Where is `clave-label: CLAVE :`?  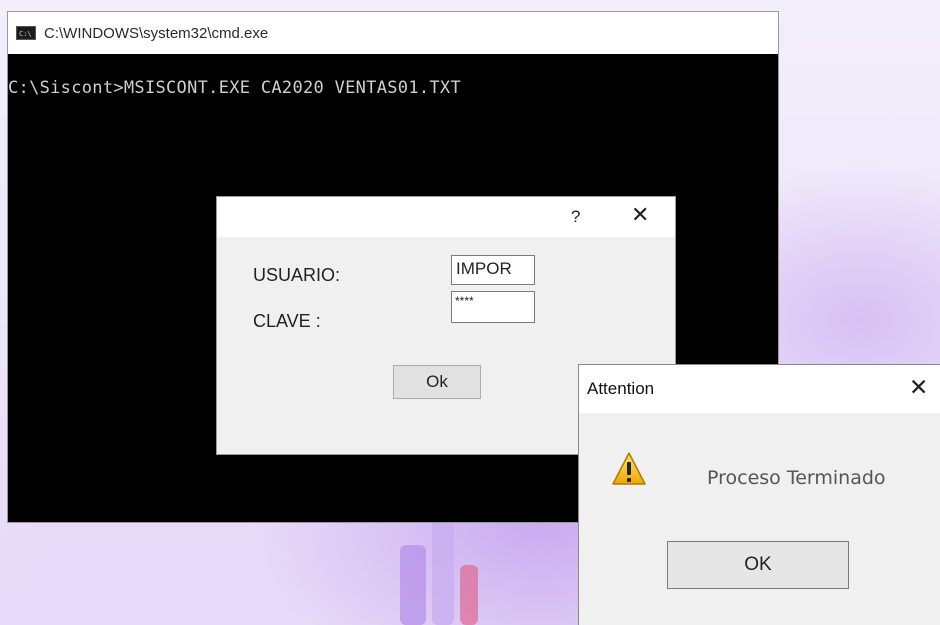 clave-label: CLAVE : is located at coordinates (287, 321).